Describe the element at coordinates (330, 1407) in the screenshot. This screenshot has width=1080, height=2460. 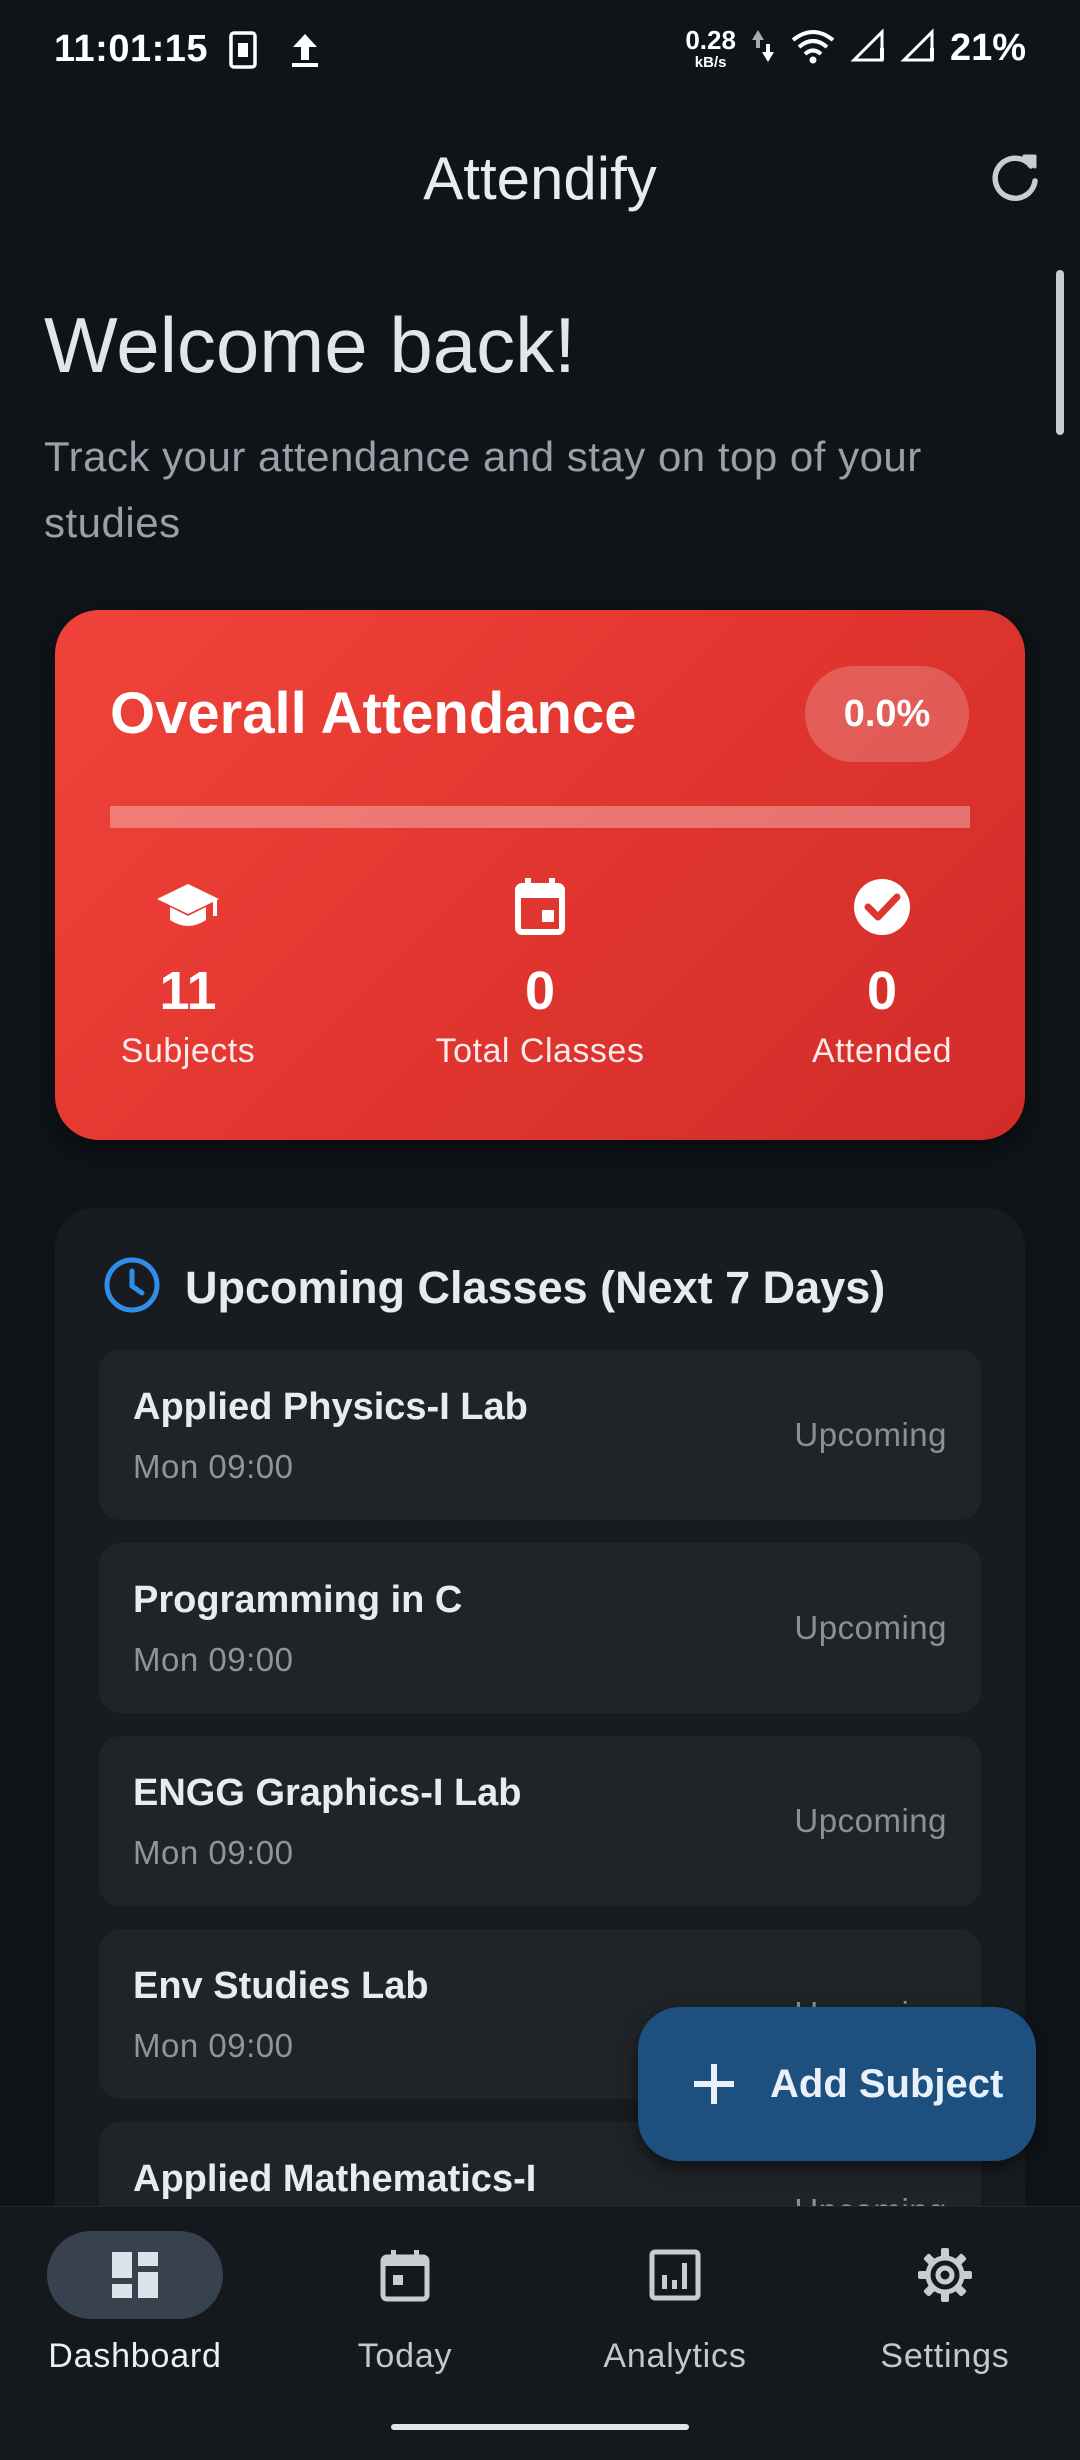
I see `class-name: Applied Physics-I Lab` at that location.